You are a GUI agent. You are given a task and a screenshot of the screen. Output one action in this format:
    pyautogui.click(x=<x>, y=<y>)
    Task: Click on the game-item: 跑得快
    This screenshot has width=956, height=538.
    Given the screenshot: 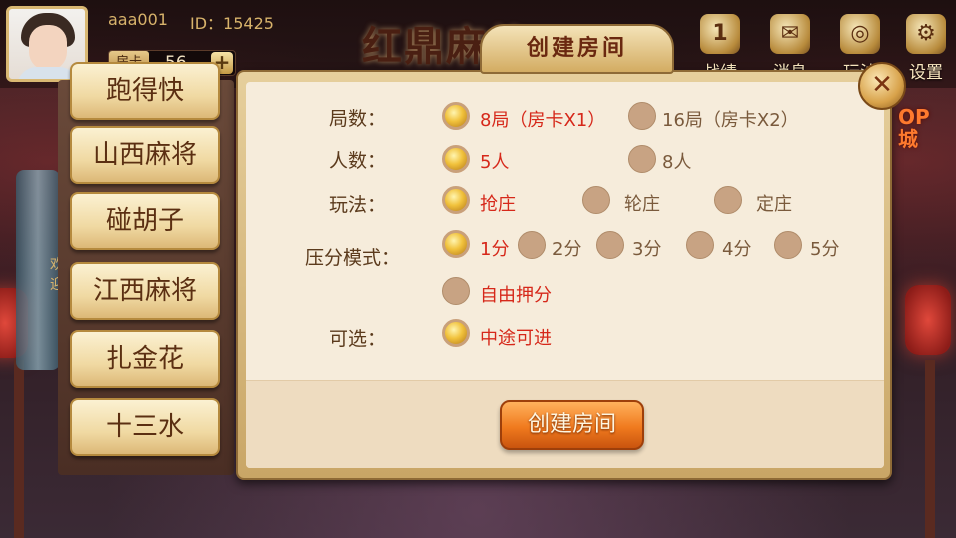 What is the action you would take?
    pyautogui.click(x=145, y=91)
    